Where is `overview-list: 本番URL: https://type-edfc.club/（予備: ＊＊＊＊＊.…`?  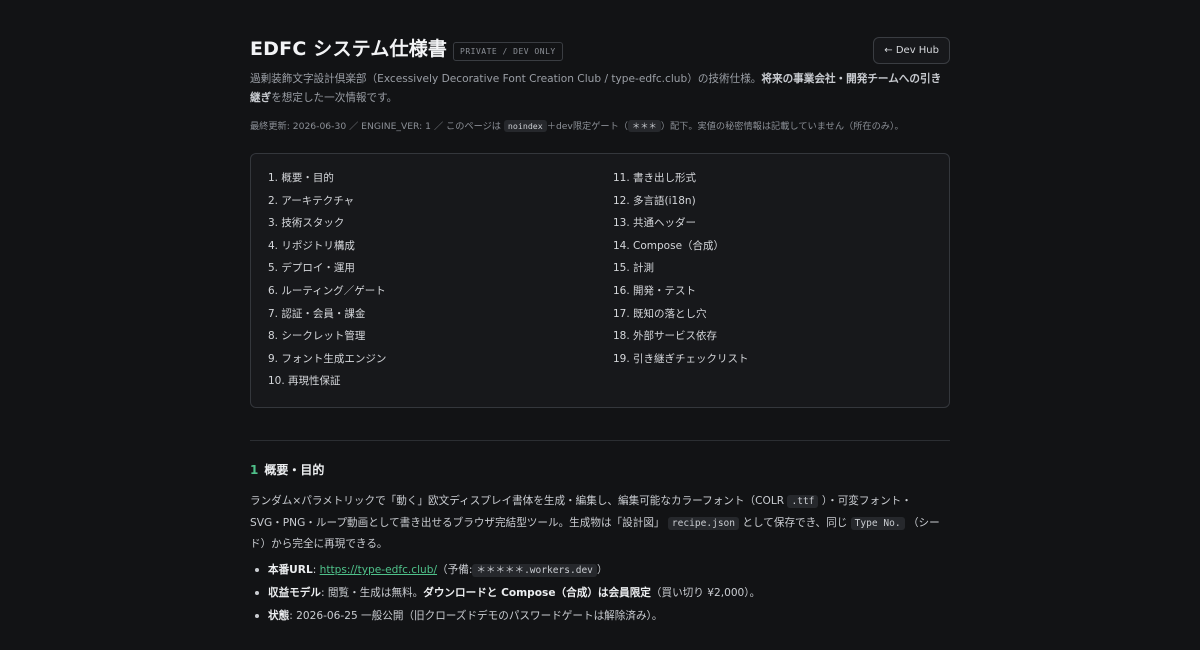
overview-list: 本番URL: https://type-edfc.club/（予備: ＊＊＊＊＊.… is located at coordinates (600, 595).